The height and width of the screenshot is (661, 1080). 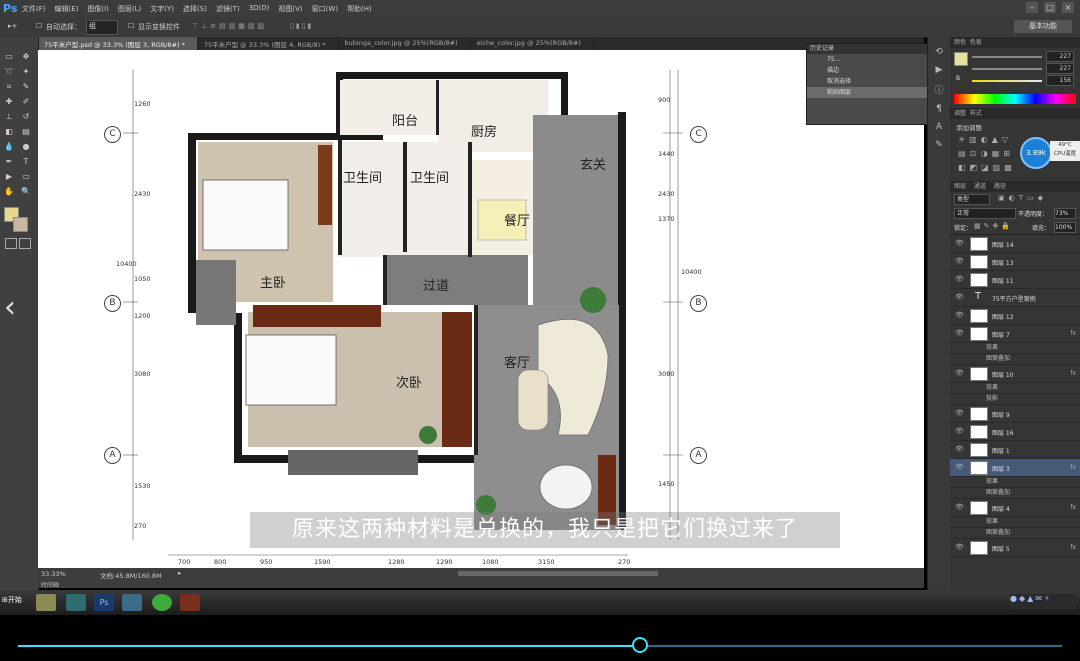 I want to click on explorer-icon, so click(x=46, y=602).